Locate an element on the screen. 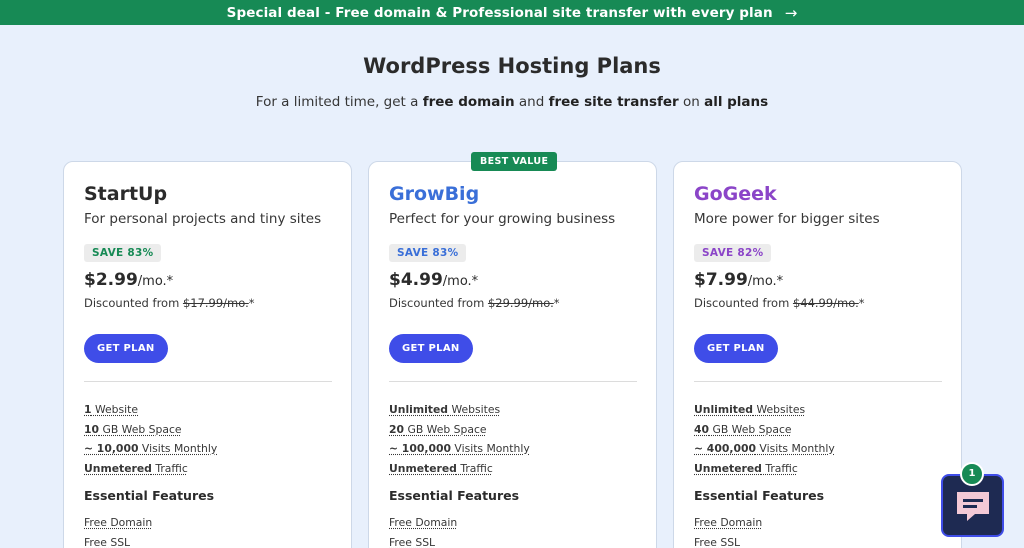 The width and height of the screenshot is (1024, 548). price-amount: $7.99 is located at coordinates (721, 280).